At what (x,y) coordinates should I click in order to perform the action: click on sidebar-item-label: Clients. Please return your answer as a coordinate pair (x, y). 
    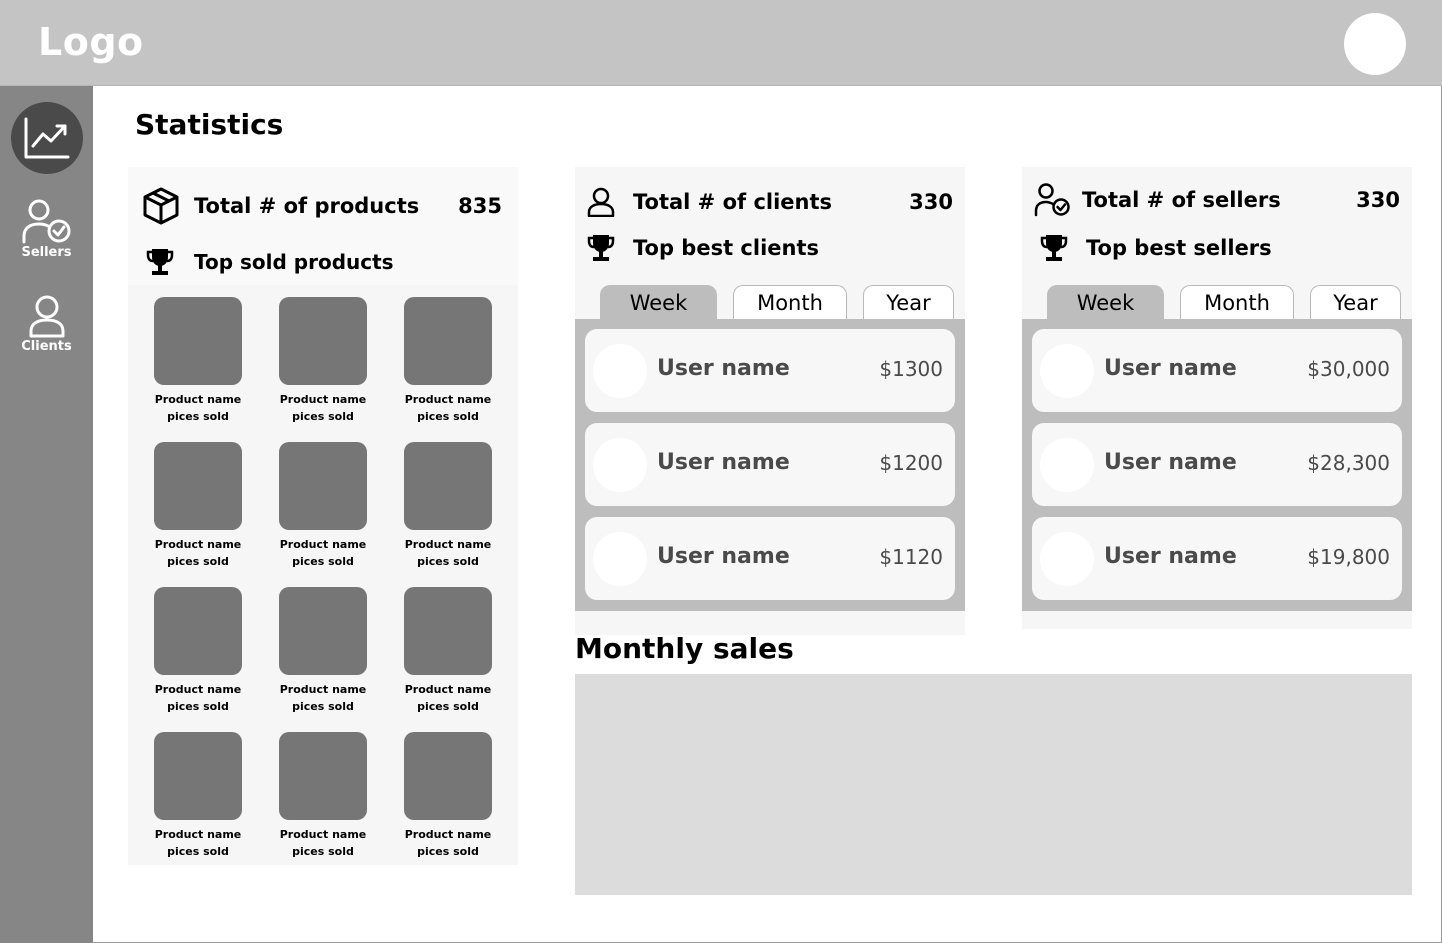
    Looking at the image, I should click on (46, 346).